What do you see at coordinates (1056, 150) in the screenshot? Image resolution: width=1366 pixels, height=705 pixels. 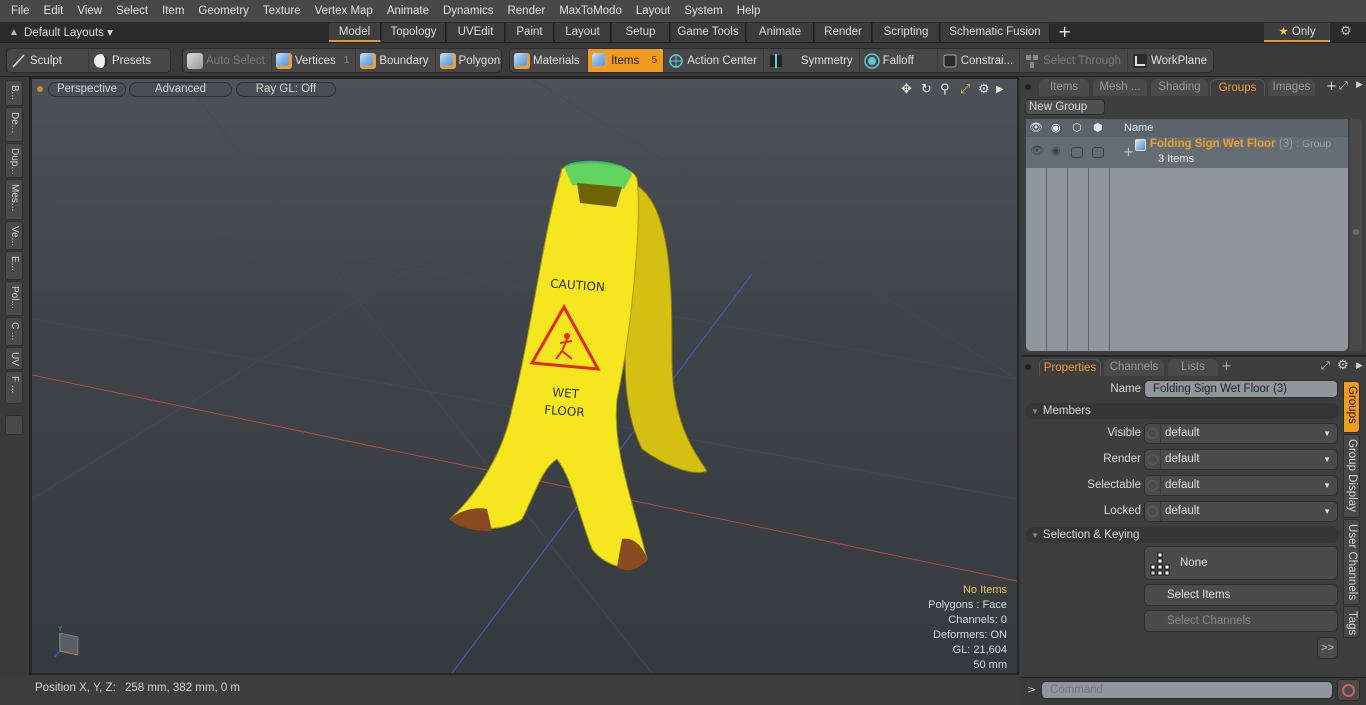 I see `row-render-icon: ◉` at bounding box center [1056, 150].